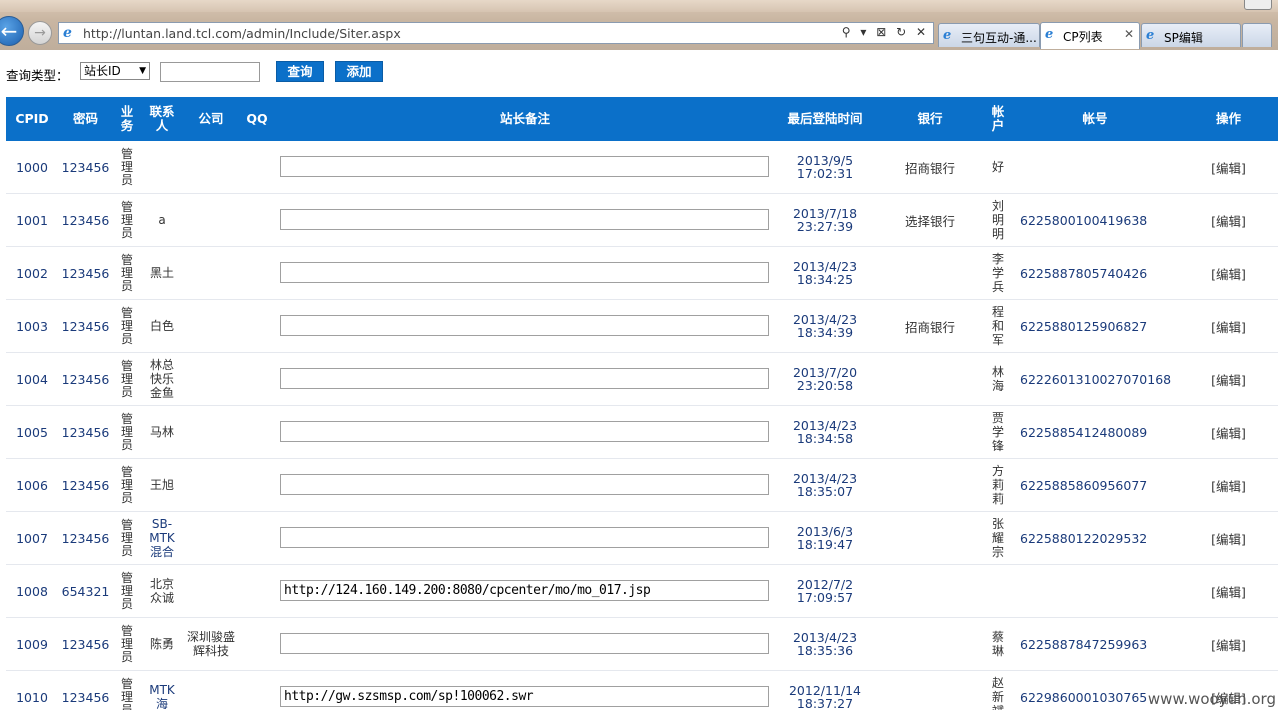  Describe the element at coordinates (929, 168) in the screenshot. I see `cell-bank: 招商银行` at that location.